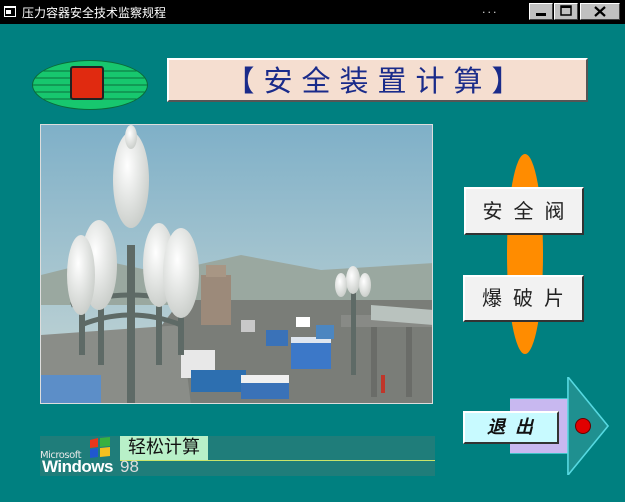 The height and width of the screenshot is (502, 625). Describe the element at coordinates (277, 460) in the screenshot. I see `branding-underline` at that location.